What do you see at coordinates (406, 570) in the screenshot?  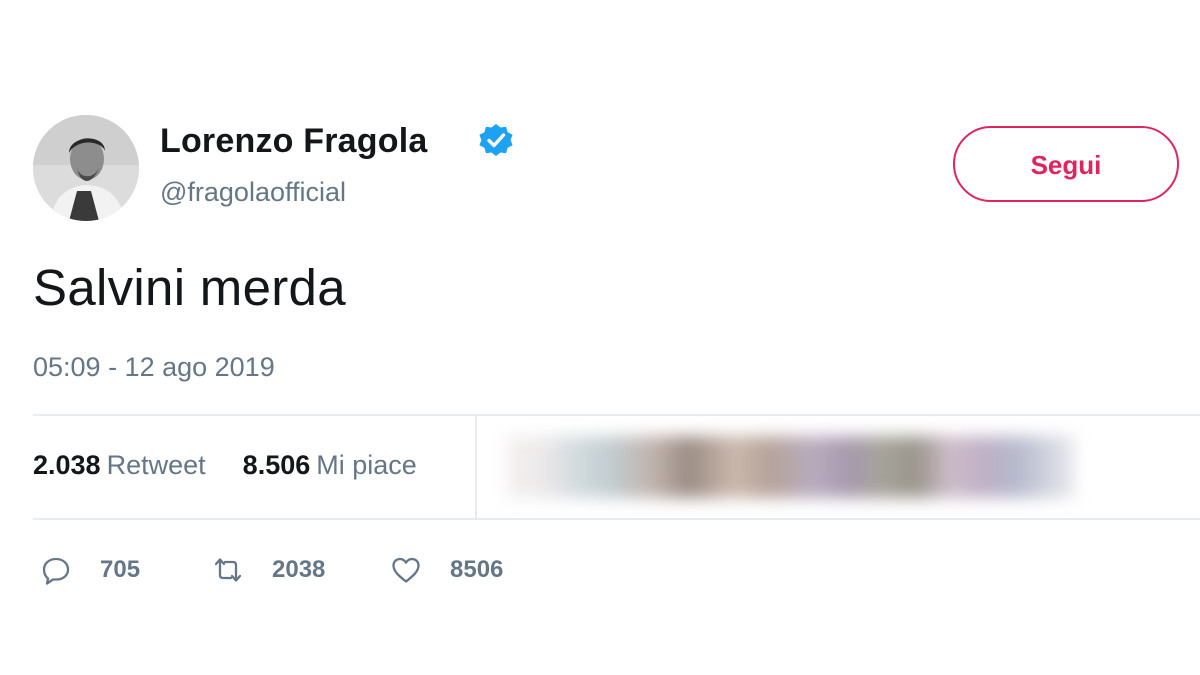 I see `heart-icon` at bounding box center [406, 570].